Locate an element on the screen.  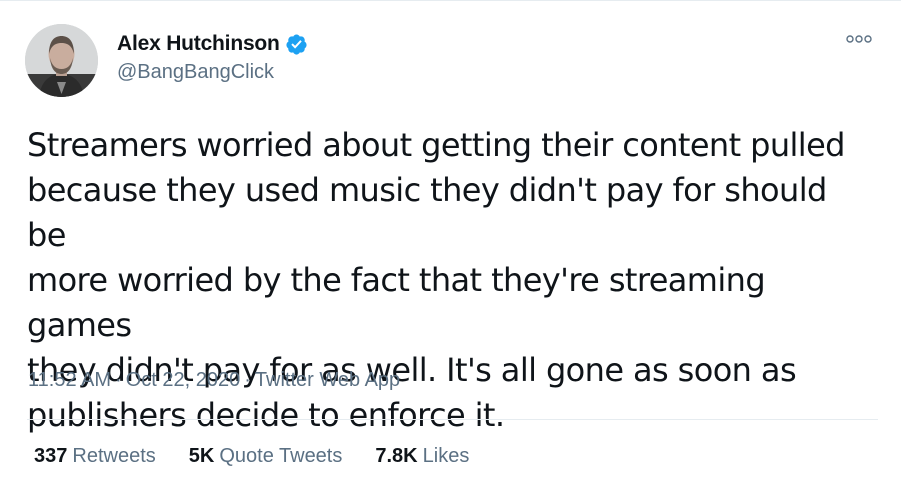
more-options-icon is located at coordinates (859, 39).